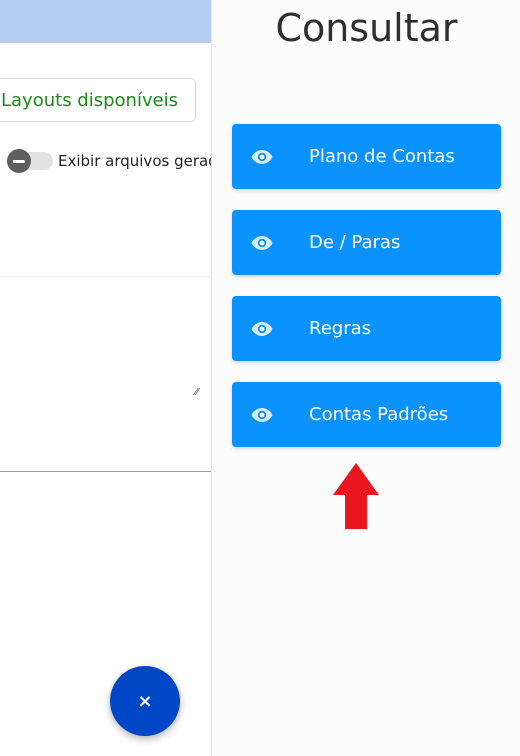  I want to click on contas-padroes-button: Contas Padrões, so click(366, 414).